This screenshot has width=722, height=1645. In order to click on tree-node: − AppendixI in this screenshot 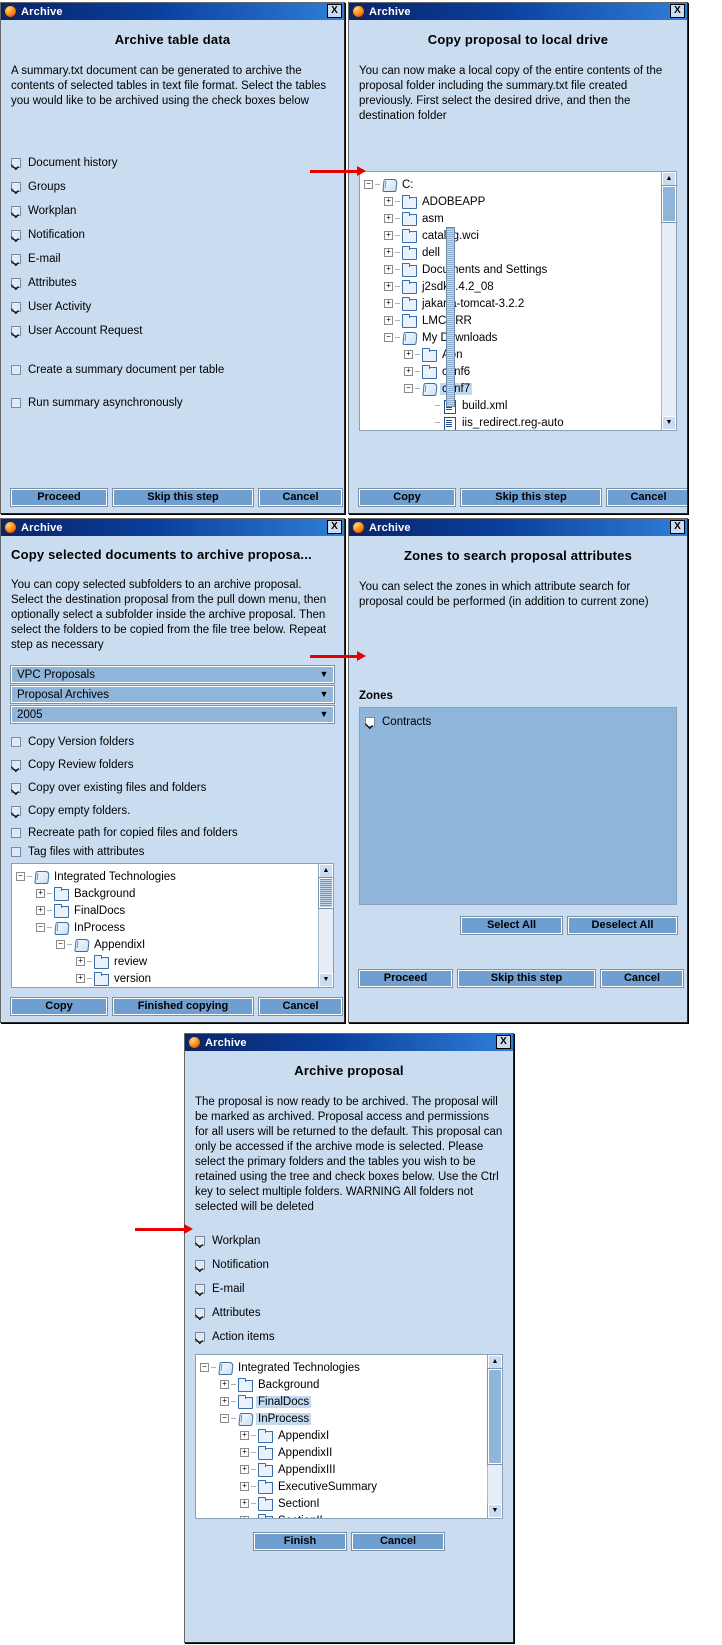, I will do `click(167, 944)`.